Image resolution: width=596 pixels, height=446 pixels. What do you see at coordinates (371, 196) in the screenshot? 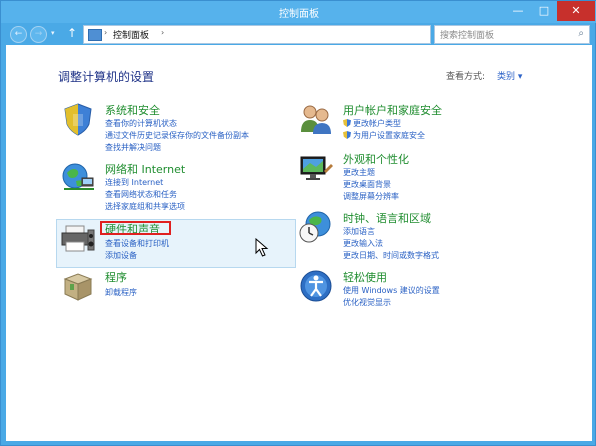
I see `link-screen-resolution: 调整屏幕分辨率` at bounding box center [371, 196].